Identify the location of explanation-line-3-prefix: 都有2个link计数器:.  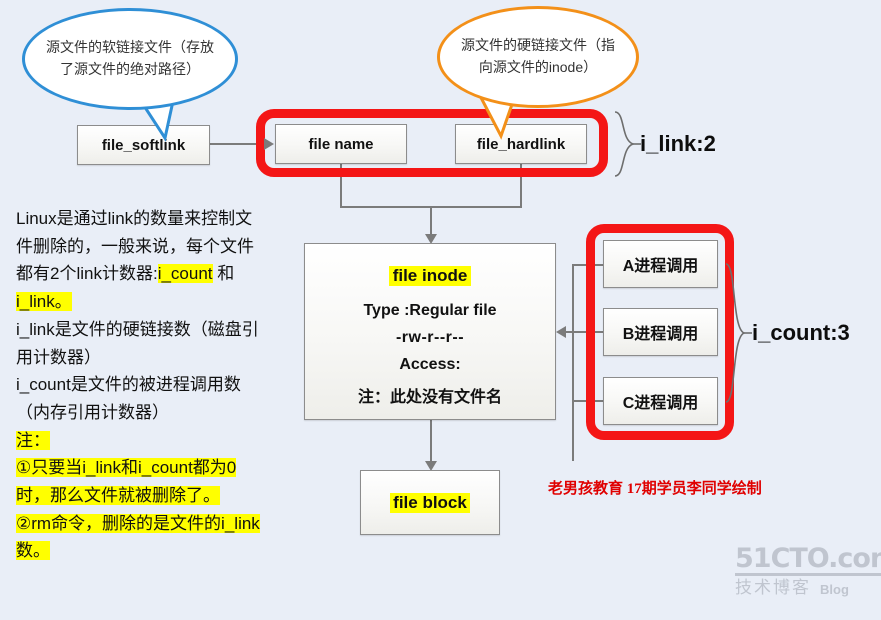
(87, 274).